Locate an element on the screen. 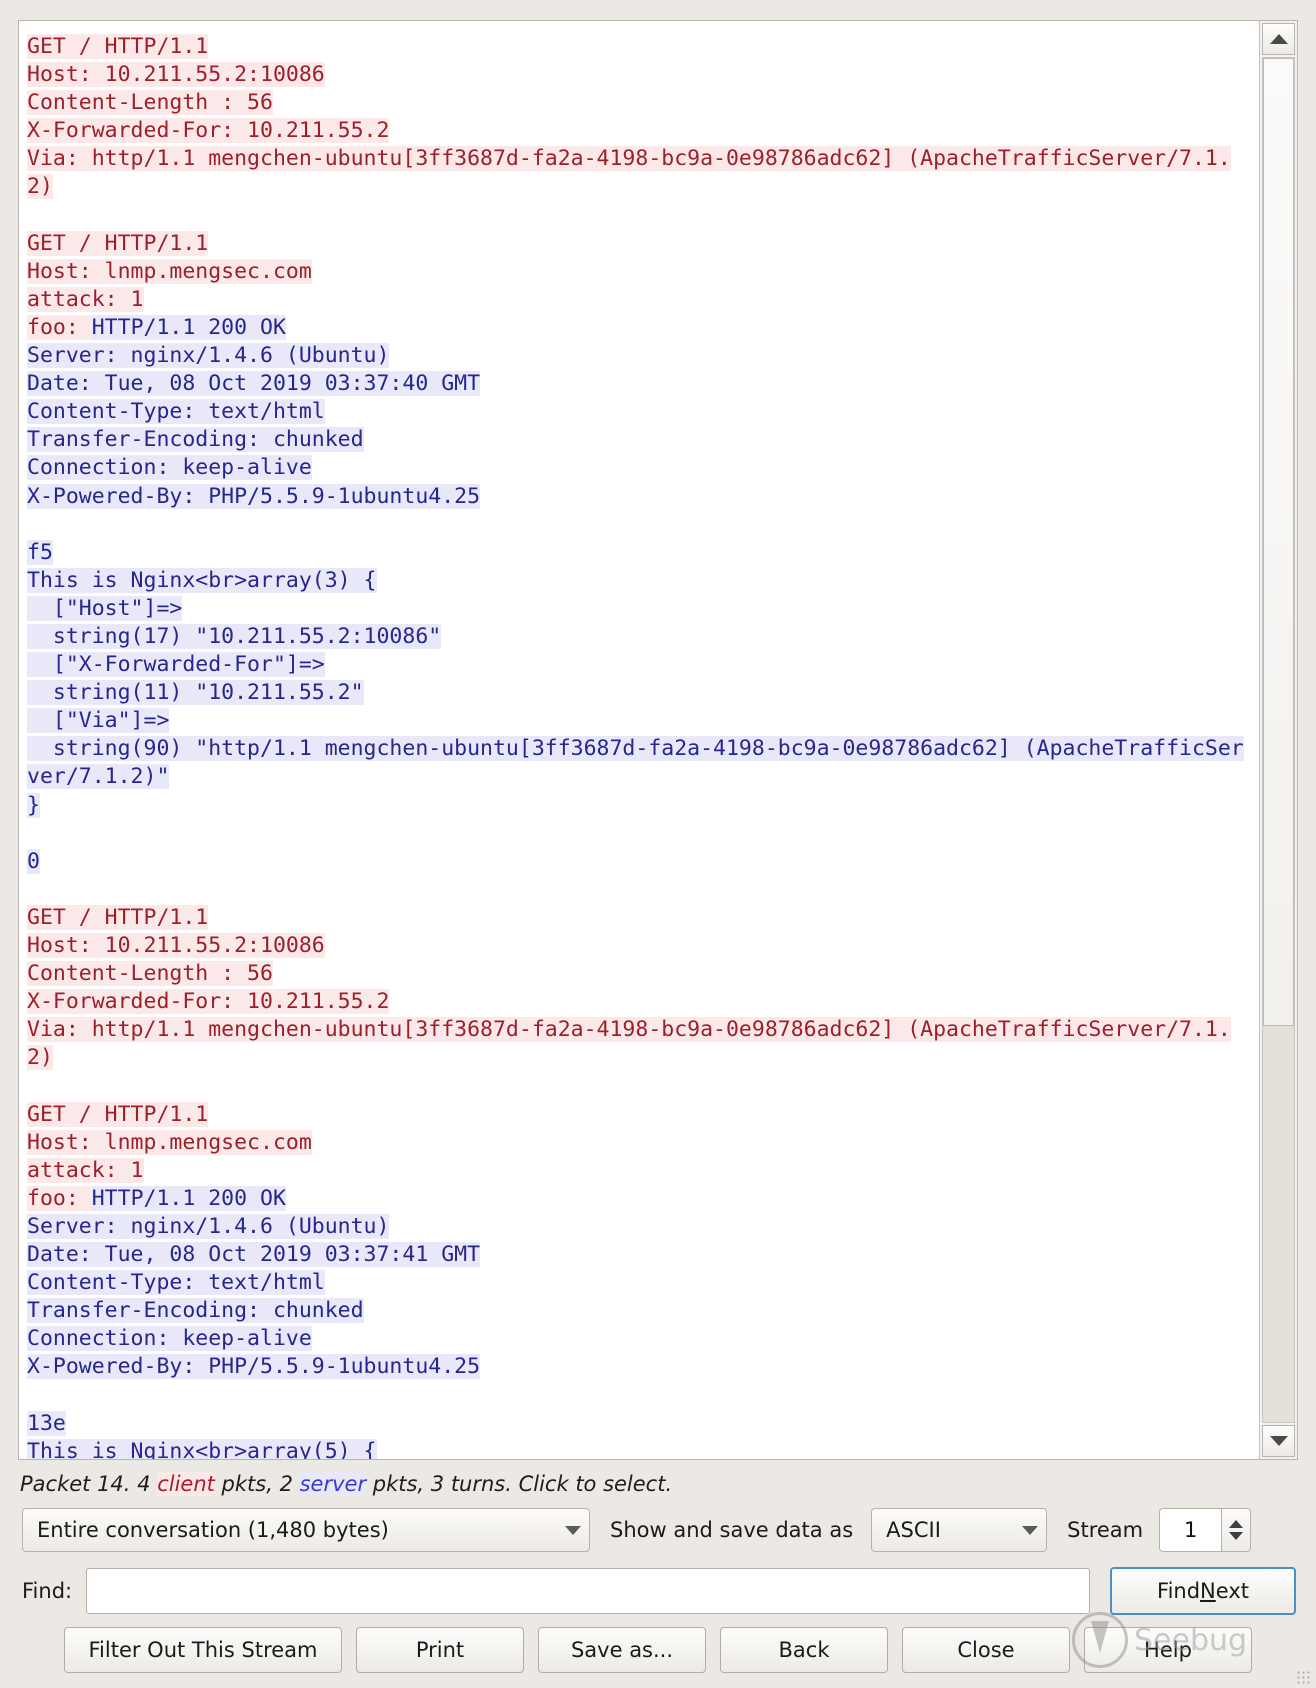 The width and height of the screenshot is (1316, 1688). server-text-segment: } is located at coordinates (33, 805).